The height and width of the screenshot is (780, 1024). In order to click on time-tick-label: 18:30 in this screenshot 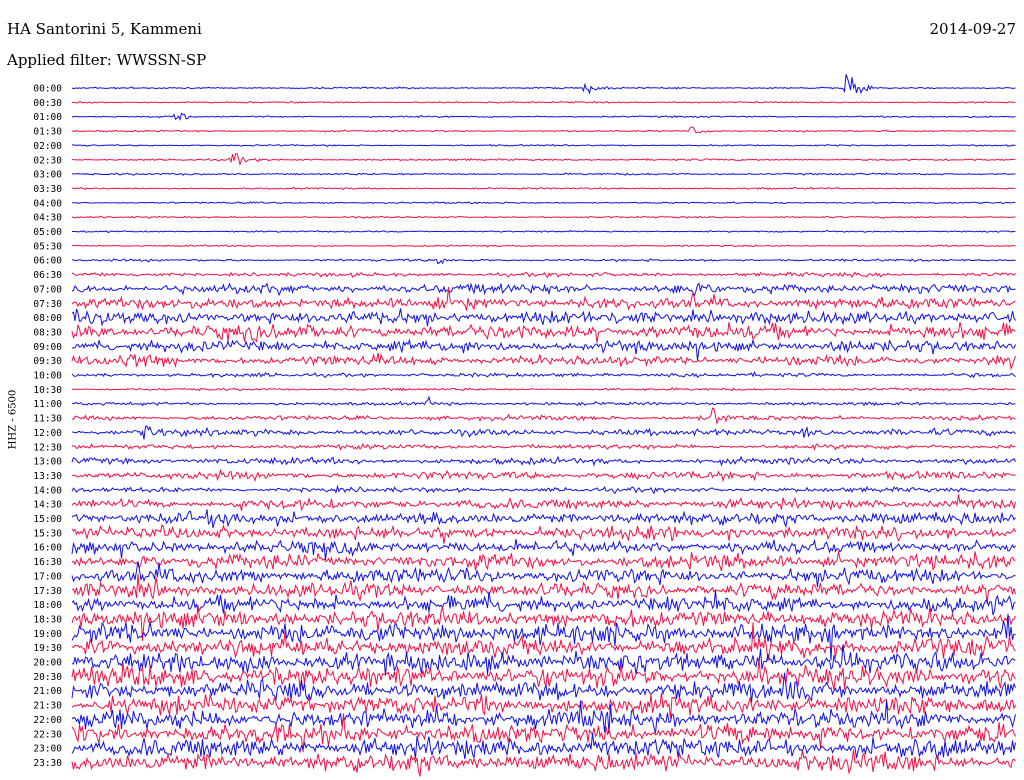, I will do `click(47, 619)`.